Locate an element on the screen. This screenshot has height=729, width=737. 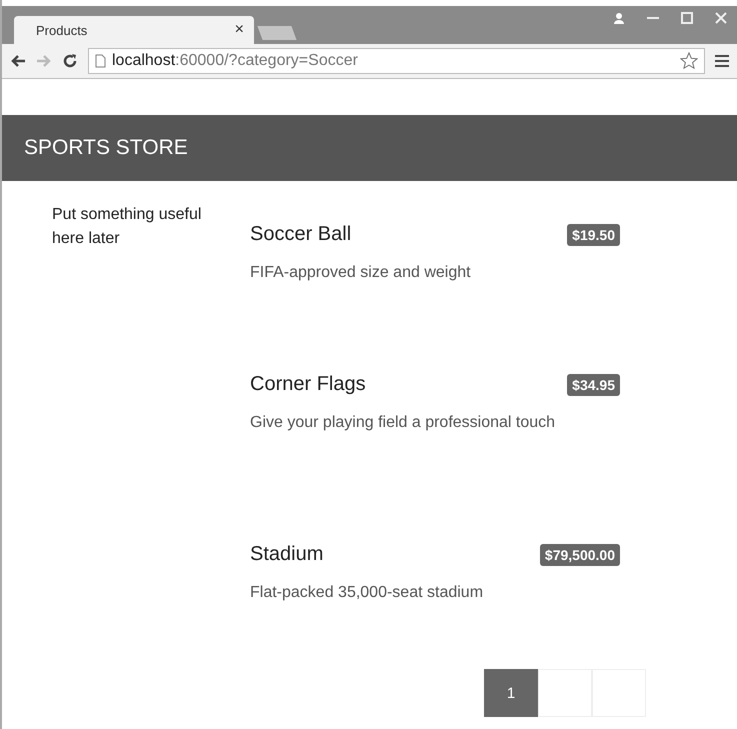
product-name: Corner Flags is located at coordinates (308, 384).